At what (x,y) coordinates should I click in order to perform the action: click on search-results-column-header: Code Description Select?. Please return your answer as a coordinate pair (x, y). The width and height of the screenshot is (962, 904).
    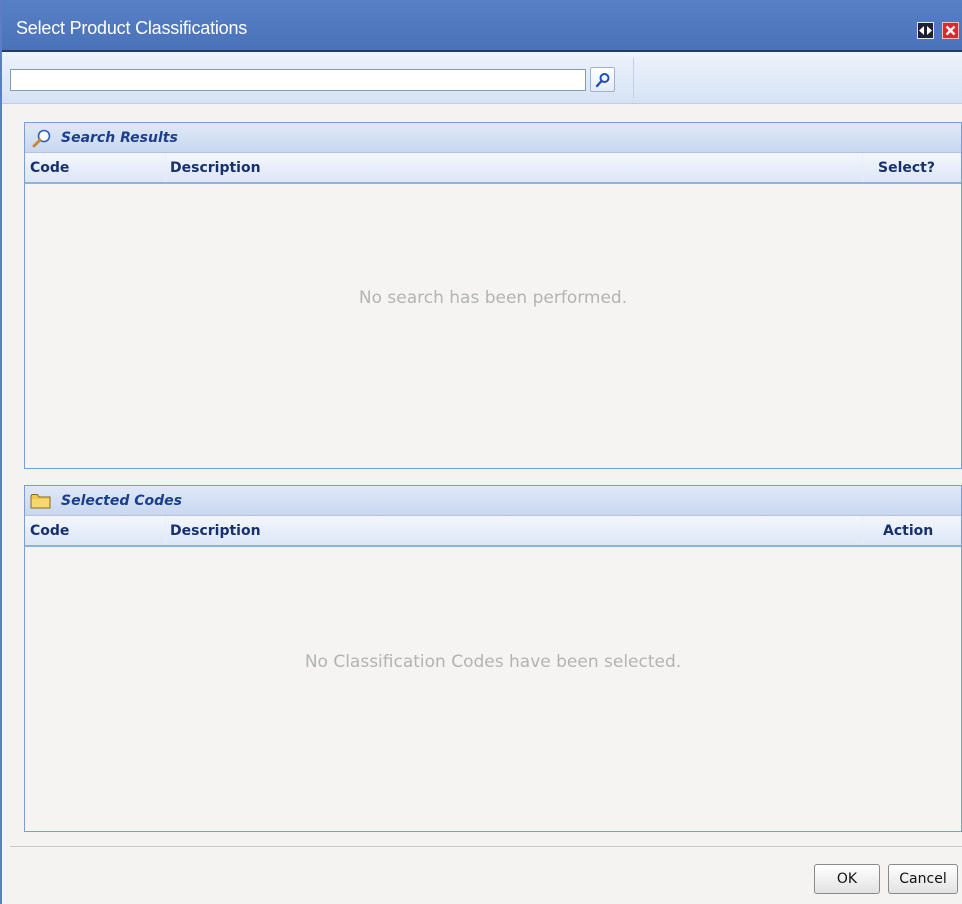
    Looking at the image, I should click on (493, 168).